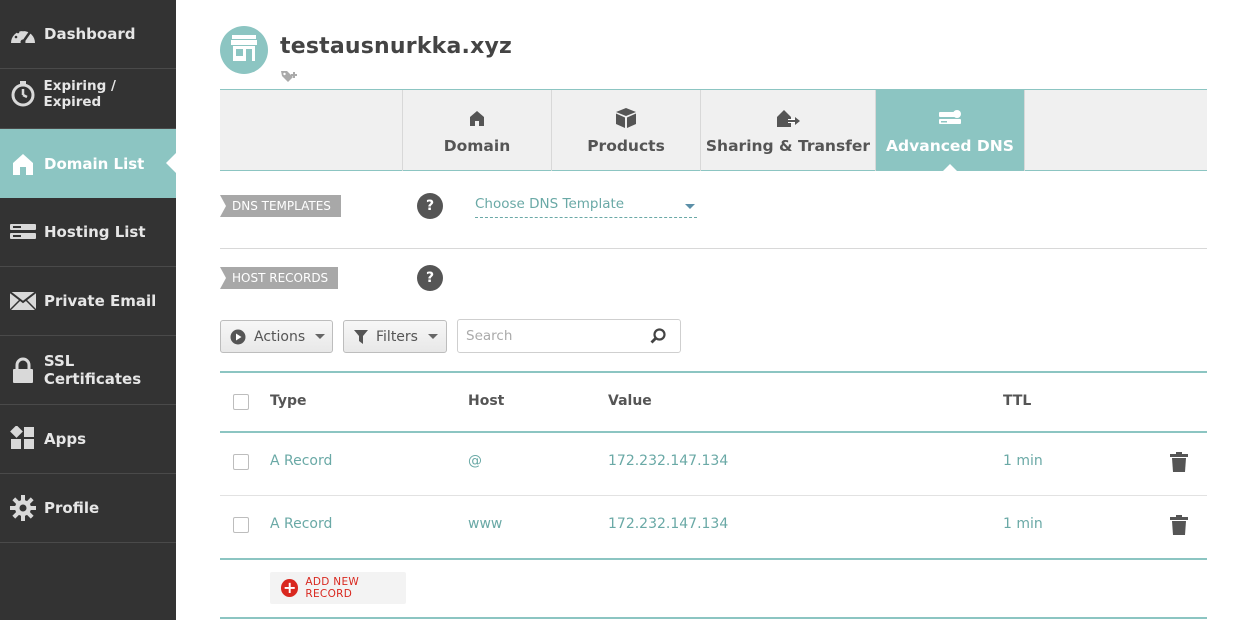 The image size is (1236, 620). Describe the element at coordinates (556, 336) in the screenshot. I see `search-input` at that location.